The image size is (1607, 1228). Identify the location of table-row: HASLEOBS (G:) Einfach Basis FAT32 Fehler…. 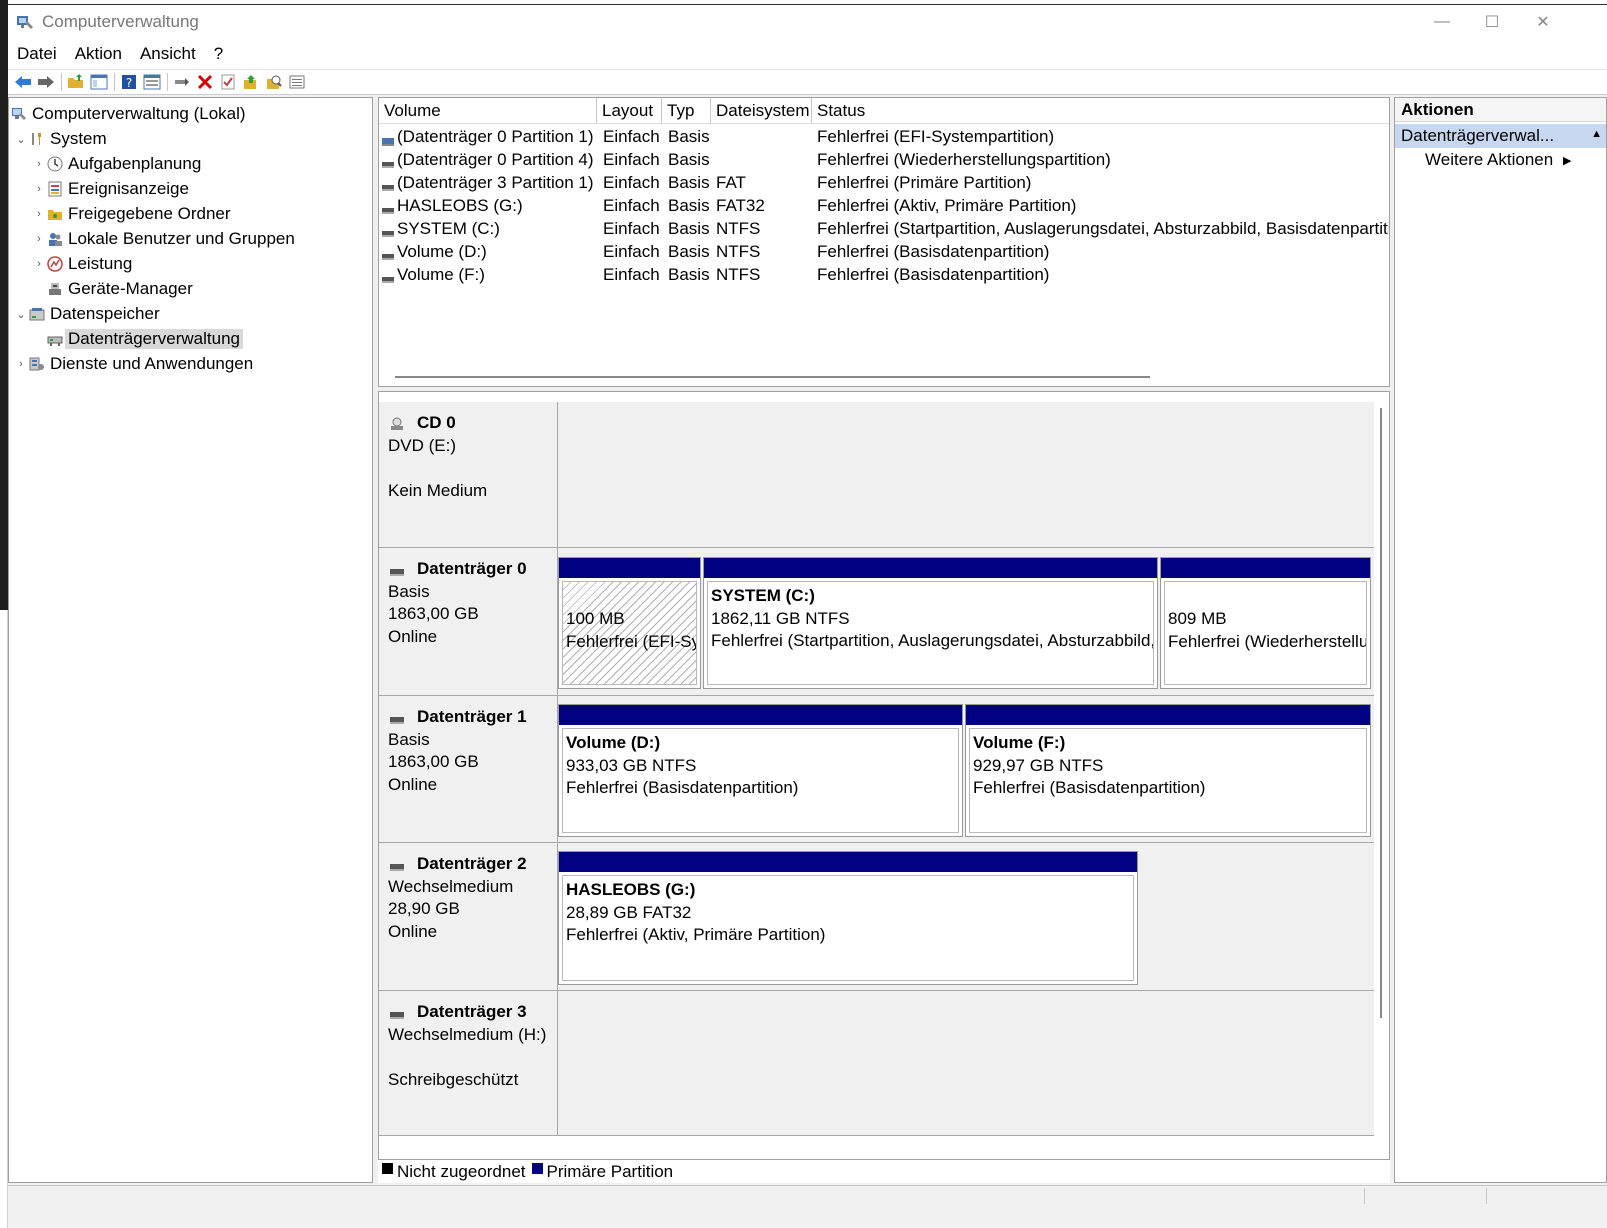
(884, 205).